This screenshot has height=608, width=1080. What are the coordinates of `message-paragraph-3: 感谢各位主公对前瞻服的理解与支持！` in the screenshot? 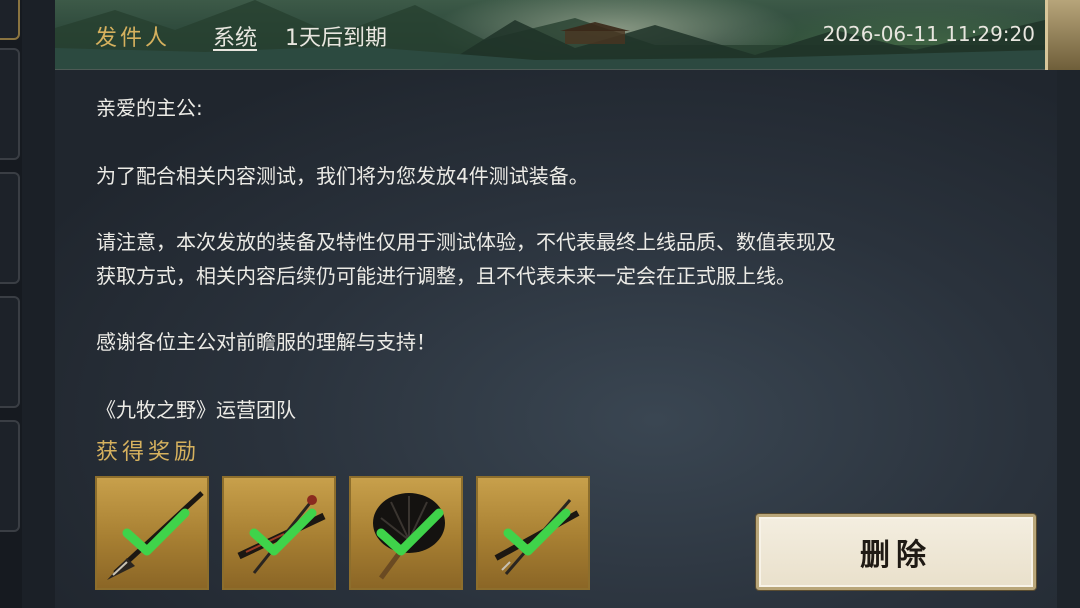 It's located at (266, 342).